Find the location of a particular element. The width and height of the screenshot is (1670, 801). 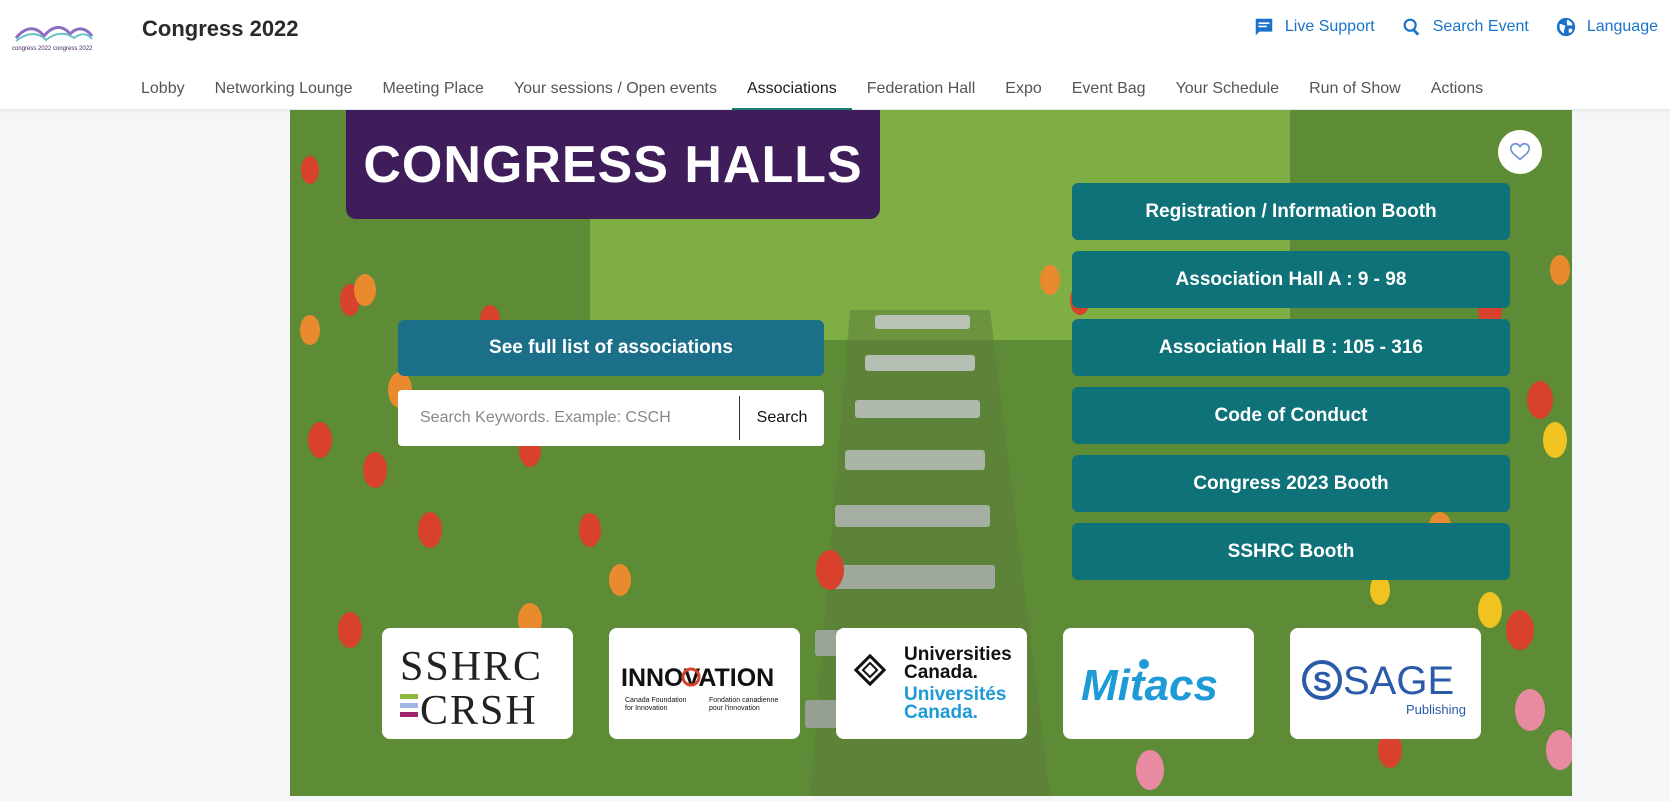

innovation-fr-line-1: Fondation canadienne is located at coordinates (743, 700).